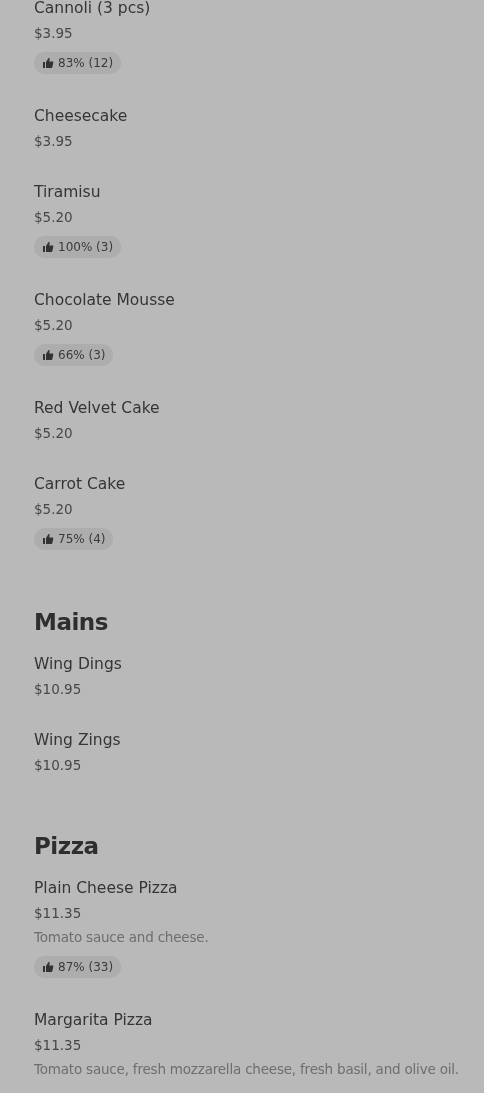  What do you see at coordinates (78, 664) in the screenshot?
I see `item-name: Wing Dings` at bounding box center [78, 664].